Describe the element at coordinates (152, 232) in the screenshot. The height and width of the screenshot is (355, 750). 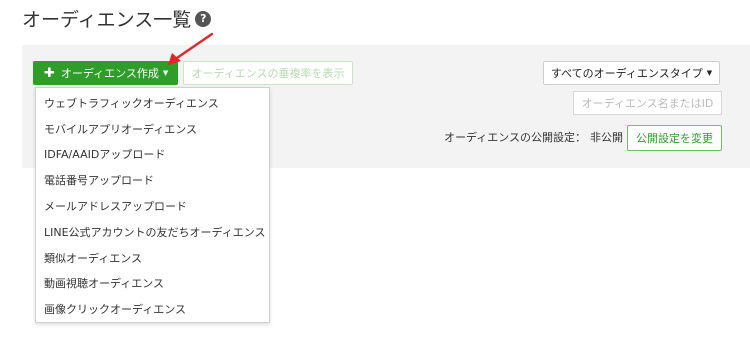
I see `menu-item-line-friends: LINE公式アカウントの友だちオーディエンス` at that location.